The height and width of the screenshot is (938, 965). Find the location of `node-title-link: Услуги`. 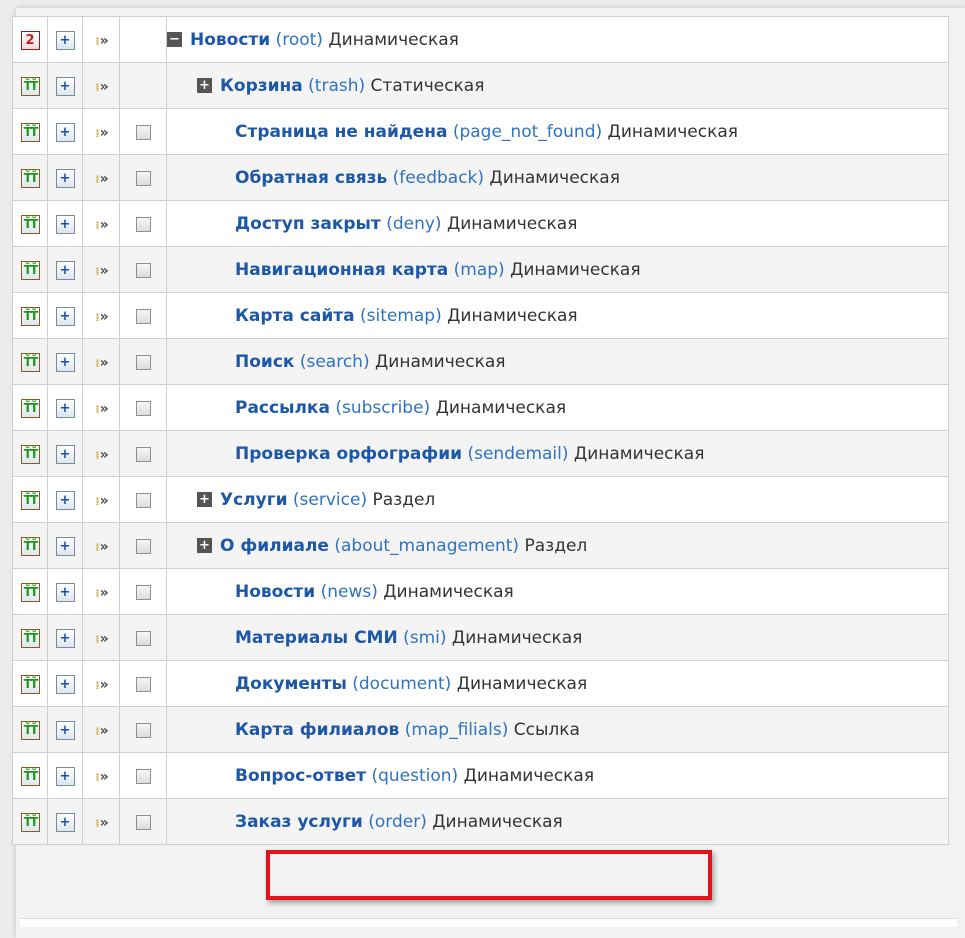

node-title-link: Услуги is located at coordinates (254, 500).